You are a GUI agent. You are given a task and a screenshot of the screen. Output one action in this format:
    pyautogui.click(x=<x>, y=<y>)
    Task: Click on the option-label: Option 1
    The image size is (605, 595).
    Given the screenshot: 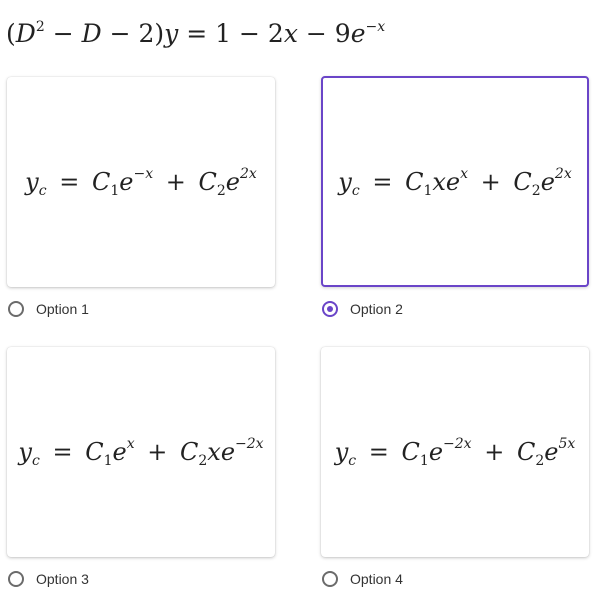 What is the action you would take?
    pyautogui.click(x=62, y=309)
    